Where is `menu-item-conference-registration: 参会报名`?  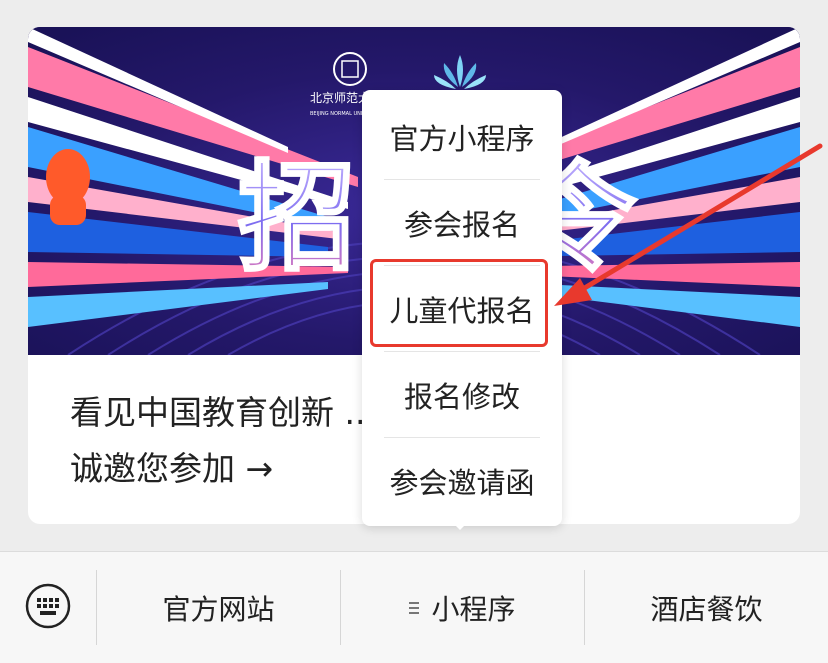
menu-item-conference-registration: 参会报名 is located at coordinates (462, 223).